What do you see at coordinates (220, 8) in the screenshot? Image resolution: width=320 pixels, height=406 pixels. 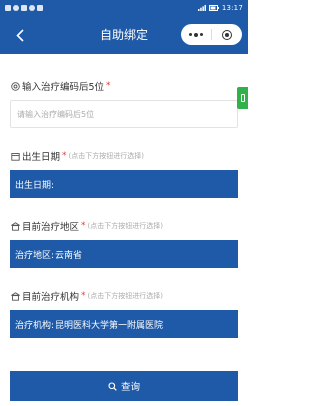 I see `status-system-icons: 13:17` at bounding box center [220, 8].